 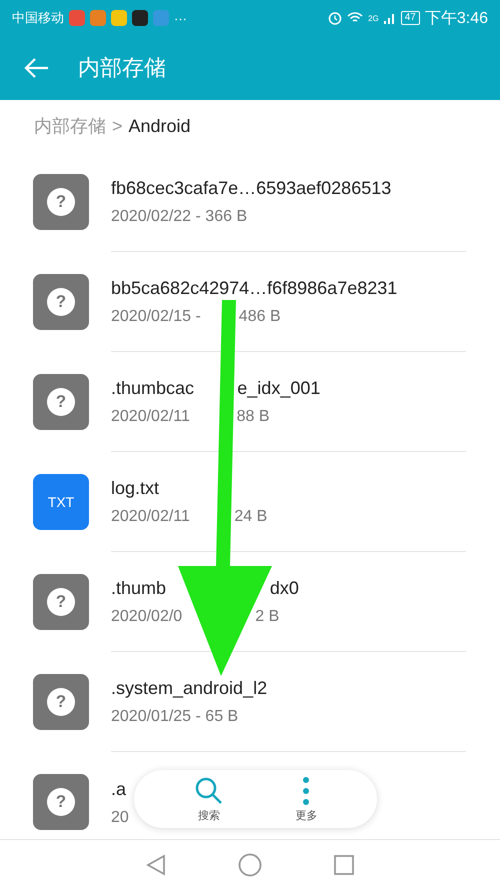 I want to click on file-name: .thumbcac, so click(x=152, y=388).